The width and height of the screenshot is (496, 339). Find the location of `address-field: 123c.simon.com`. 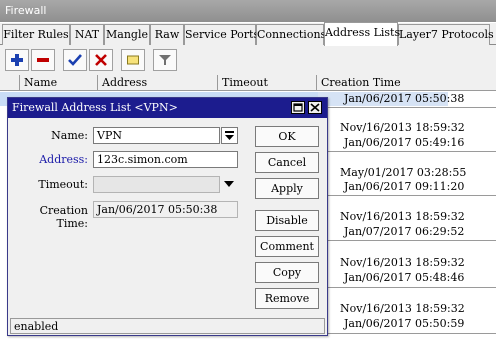

address-field: 123c.simon.com is located at coordinates (165, 159).